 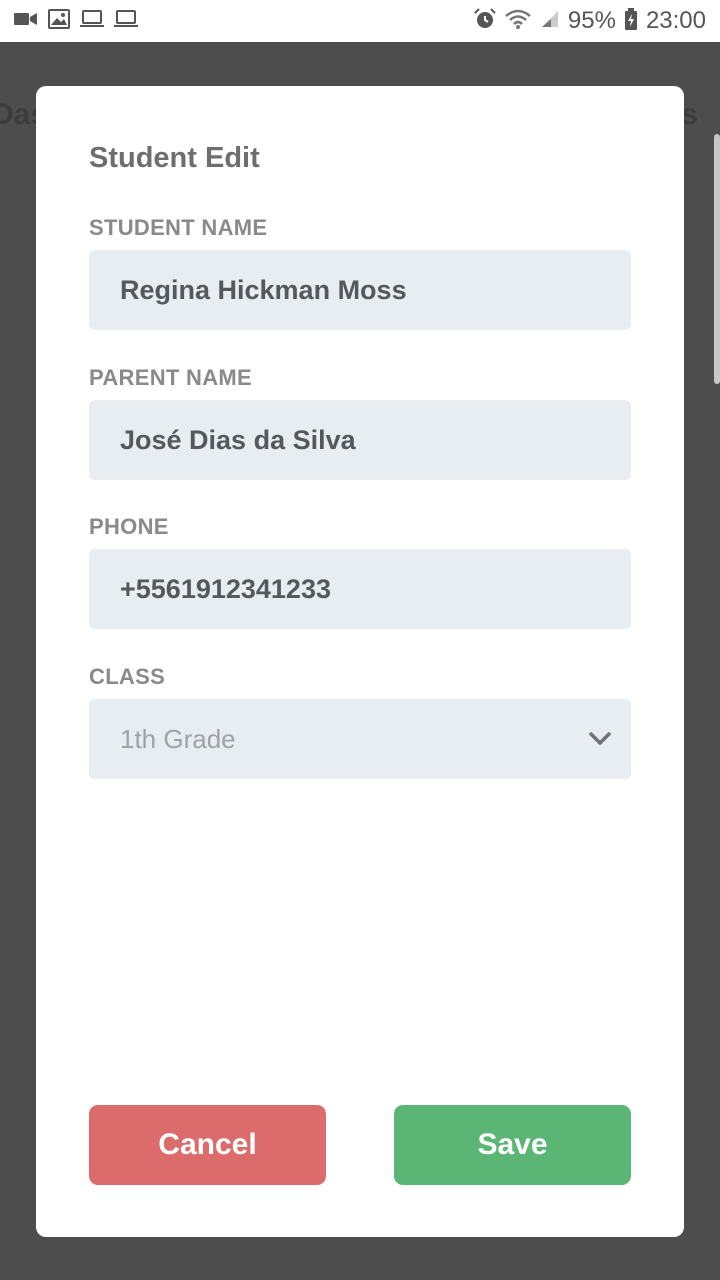 I want to click on parent-name-value: José Dias da Silva, so click(x=238, y=439).